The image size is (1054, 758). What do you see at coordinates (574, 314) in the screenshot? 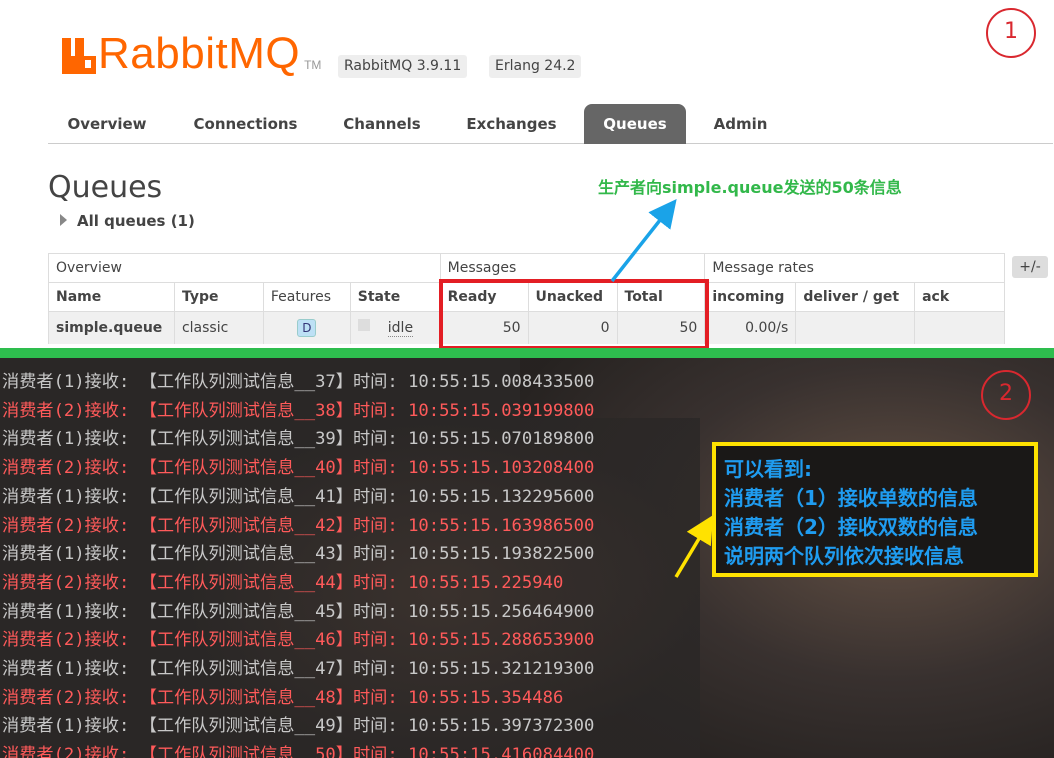
I see `messages-highlight-box` at bounding box center [574, 314].